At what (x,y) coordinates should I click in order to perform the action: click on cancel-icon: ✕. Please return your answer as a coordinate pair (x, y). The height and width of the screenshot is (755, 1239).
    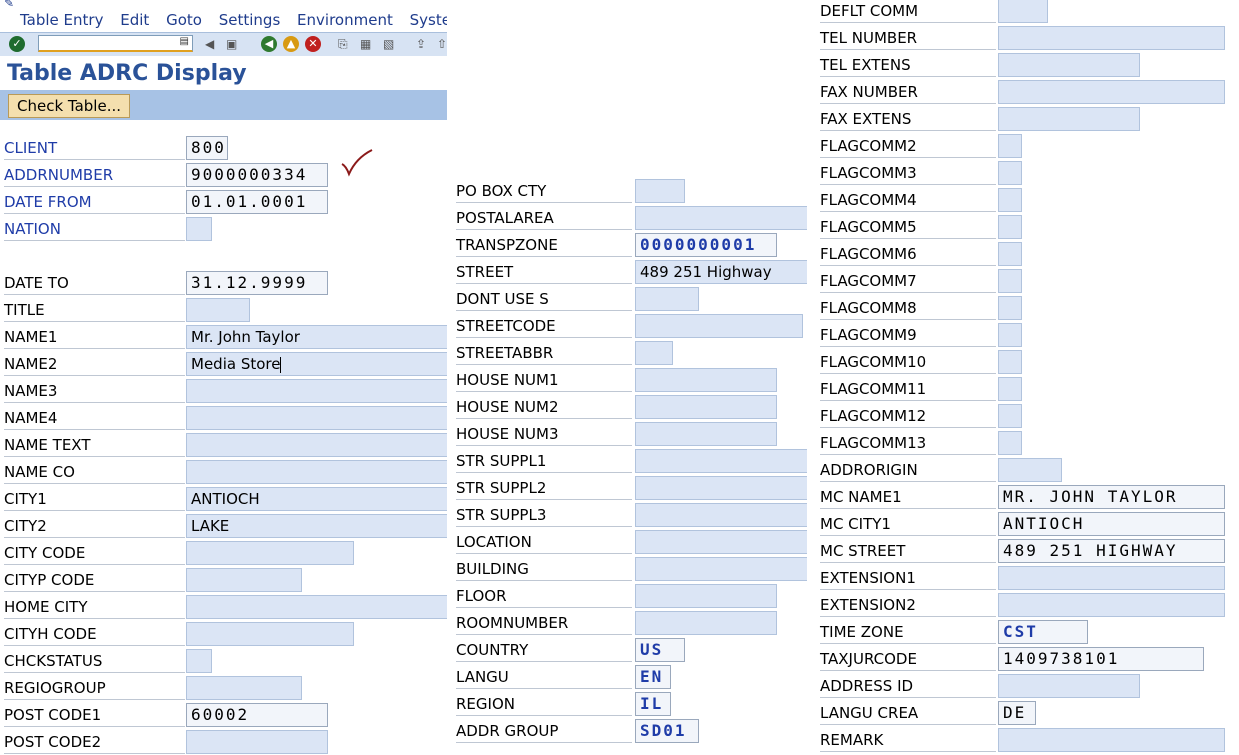
    Looking at the image, I should click on (313, 44).